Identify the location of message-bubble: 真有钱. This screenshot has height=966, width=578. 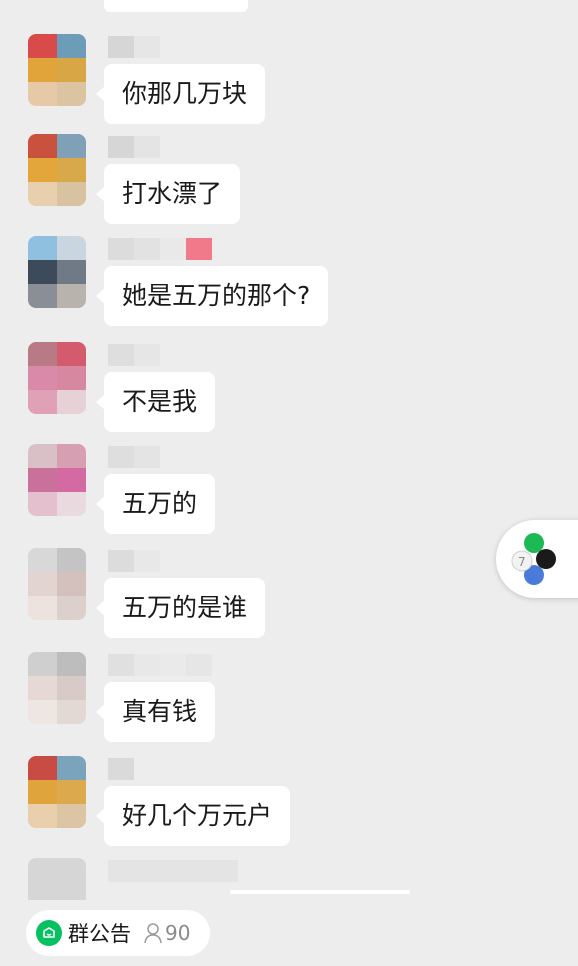
(155, 712).